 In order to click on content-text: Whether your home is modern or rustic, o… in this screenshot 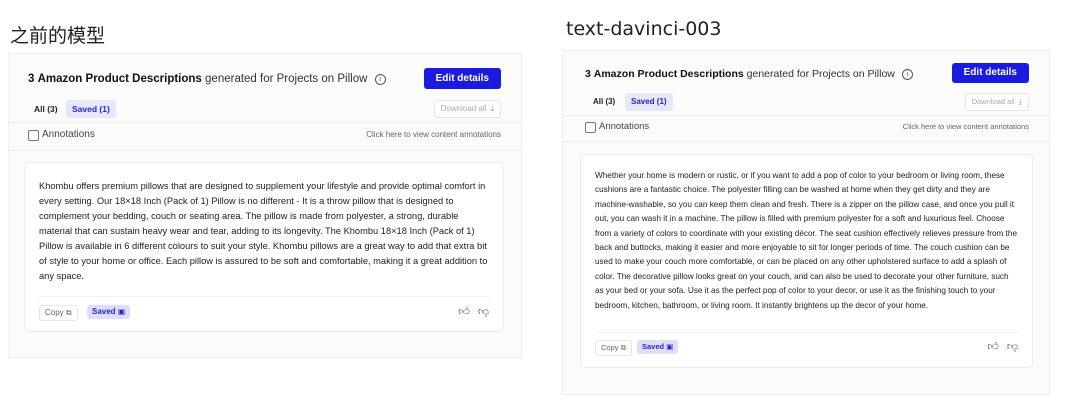, I will do `click(806, 240)`.